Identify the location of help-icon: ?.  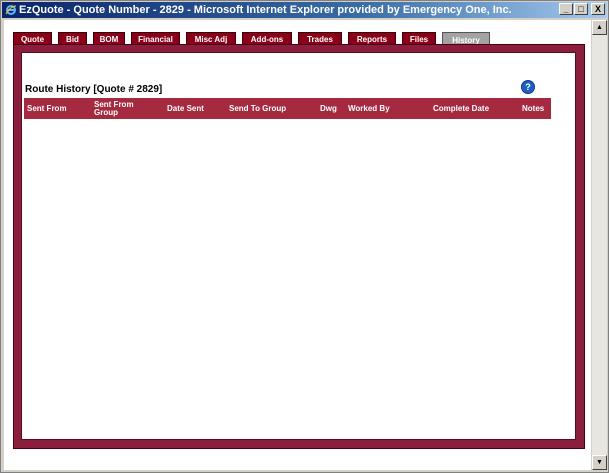
(528, 87).